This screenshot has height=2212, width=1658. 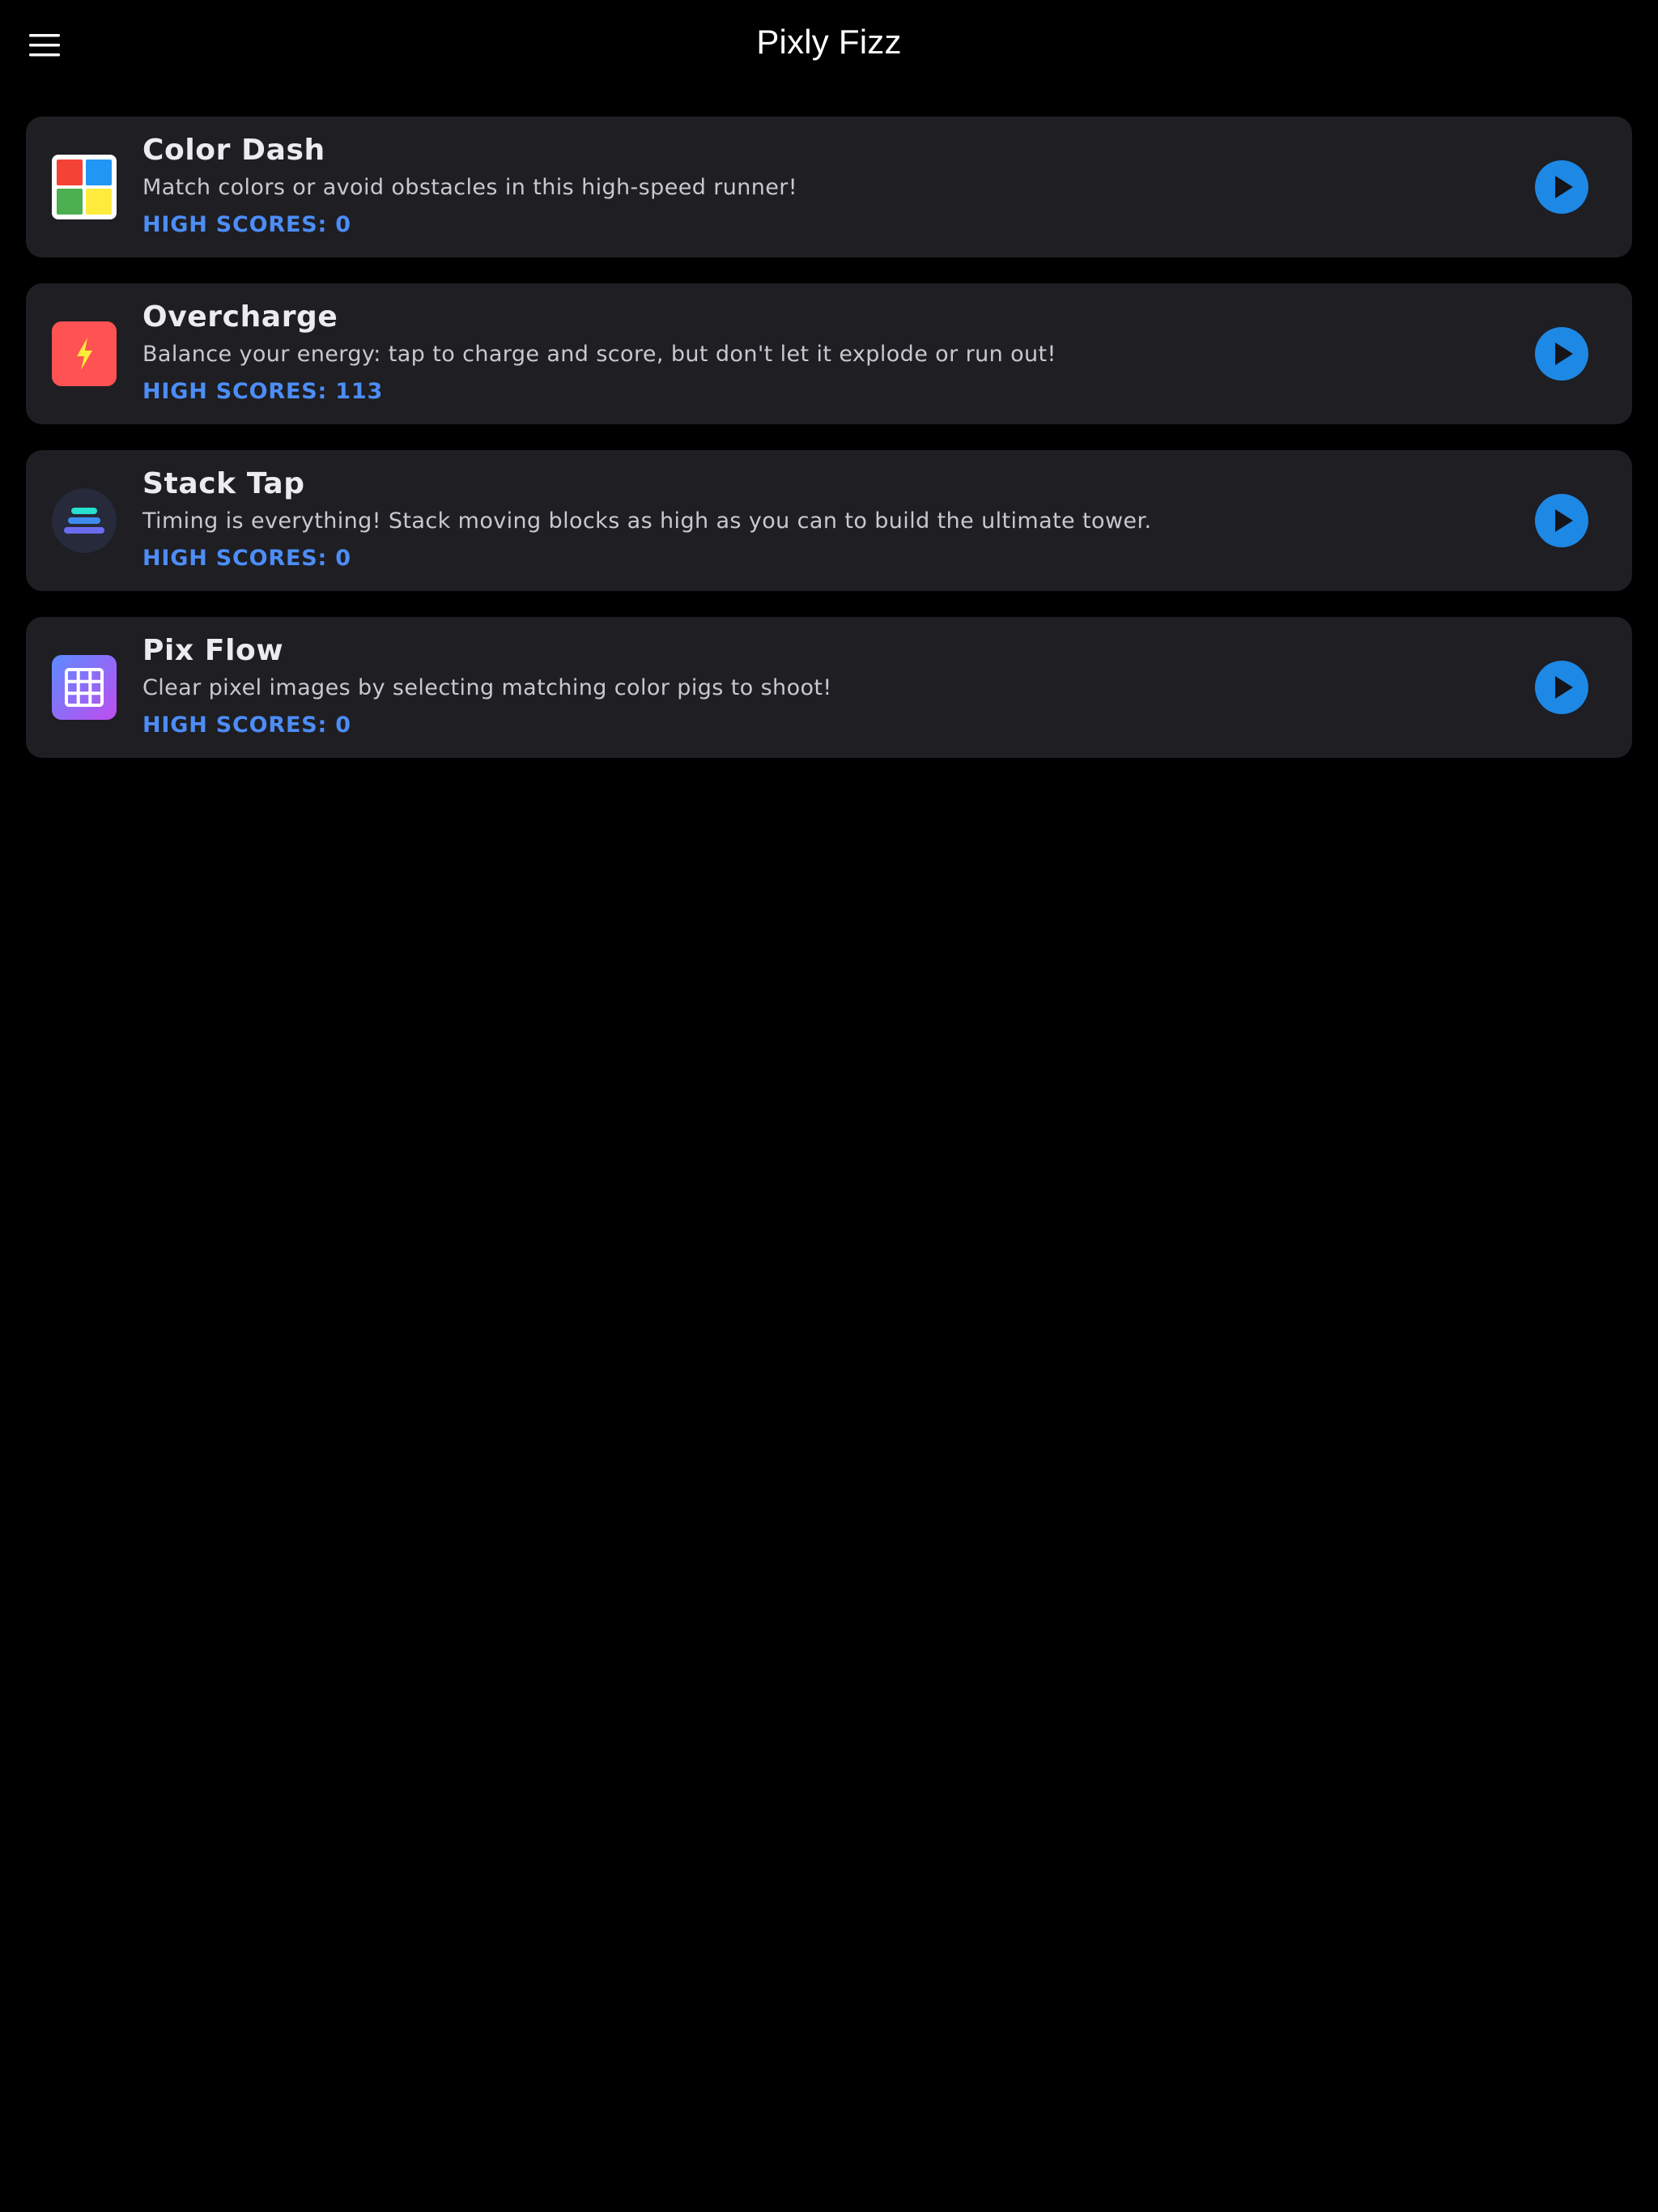 I want to click on color-grid-icon, so click(x=84, y=187).